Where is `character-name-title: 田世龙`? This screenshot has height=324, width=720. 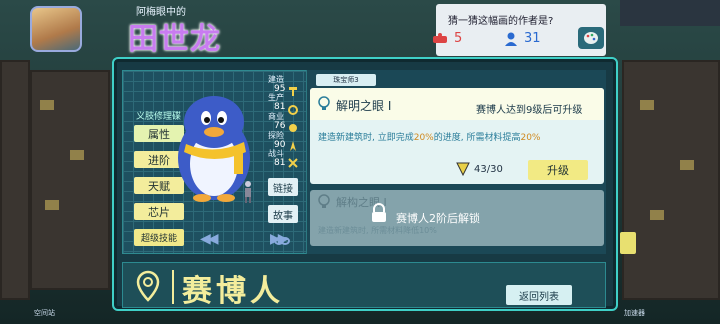
character-name-title: 田世龙 is located at coordinates (174, 39).